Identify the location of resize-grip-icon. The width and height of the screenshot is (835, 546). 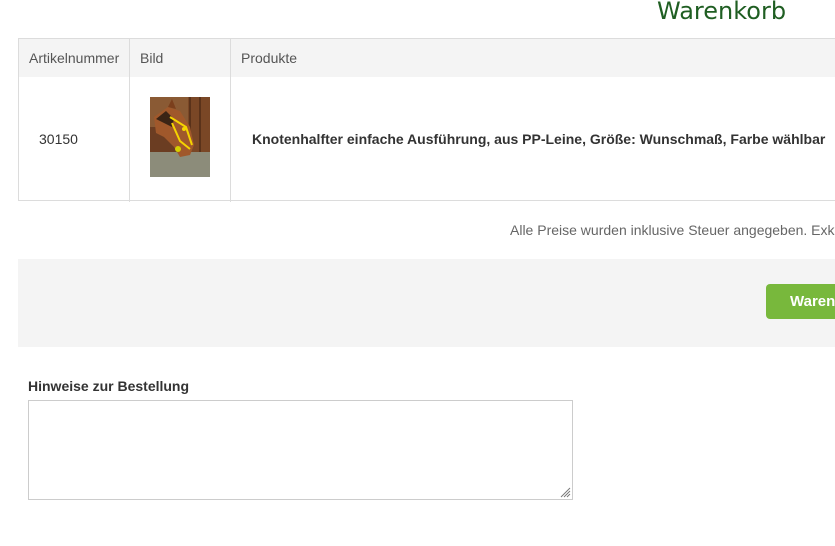
(565, 492).